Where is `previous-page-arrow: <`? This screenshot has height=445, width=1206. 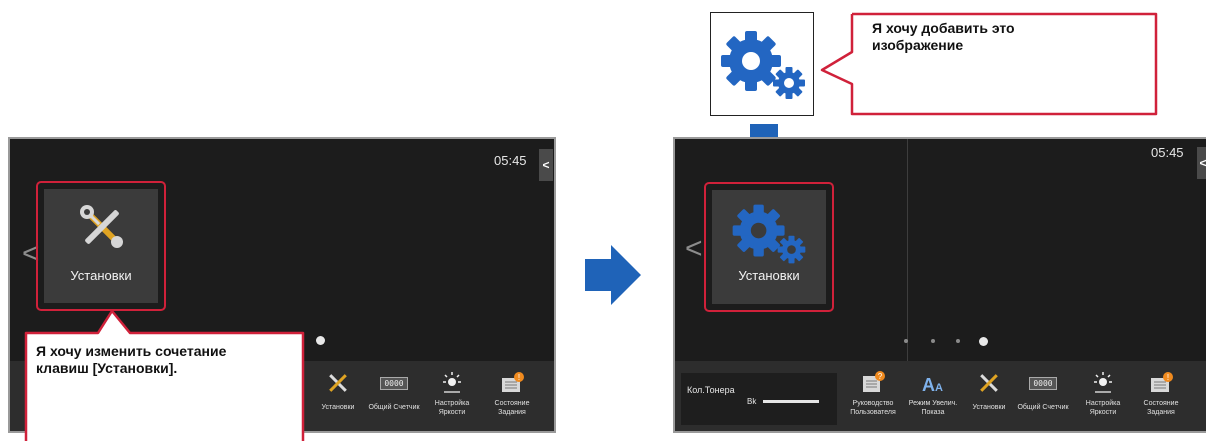 previous-page-arrow: < is located at coordinates (694, 249).